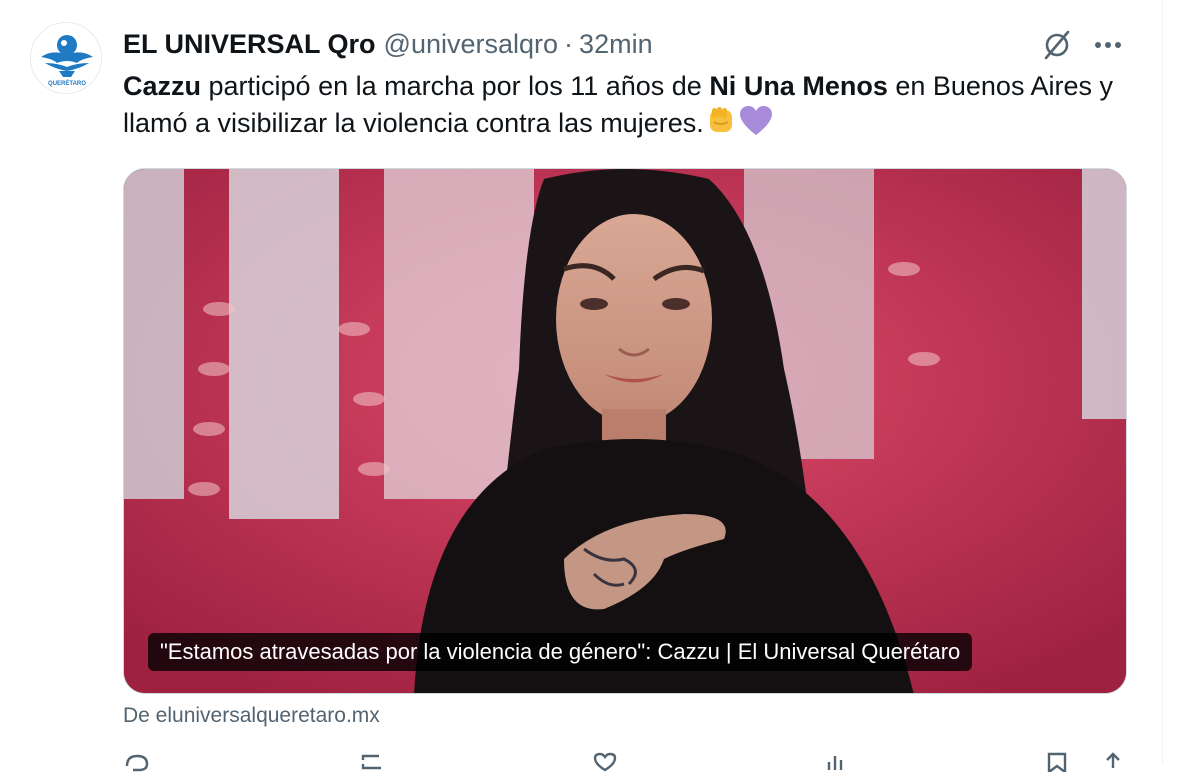 This screenshot has width=1200, height=772. Describe the element at coordinates (837, 762) in the screenshot. I see `views-icon` at that location.